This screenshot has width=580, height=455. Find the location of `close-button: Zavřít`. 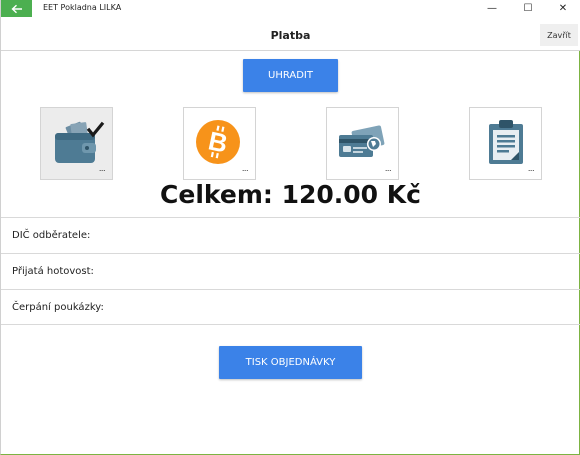

close-button: Zavřít is located at coordinates (559, 35).